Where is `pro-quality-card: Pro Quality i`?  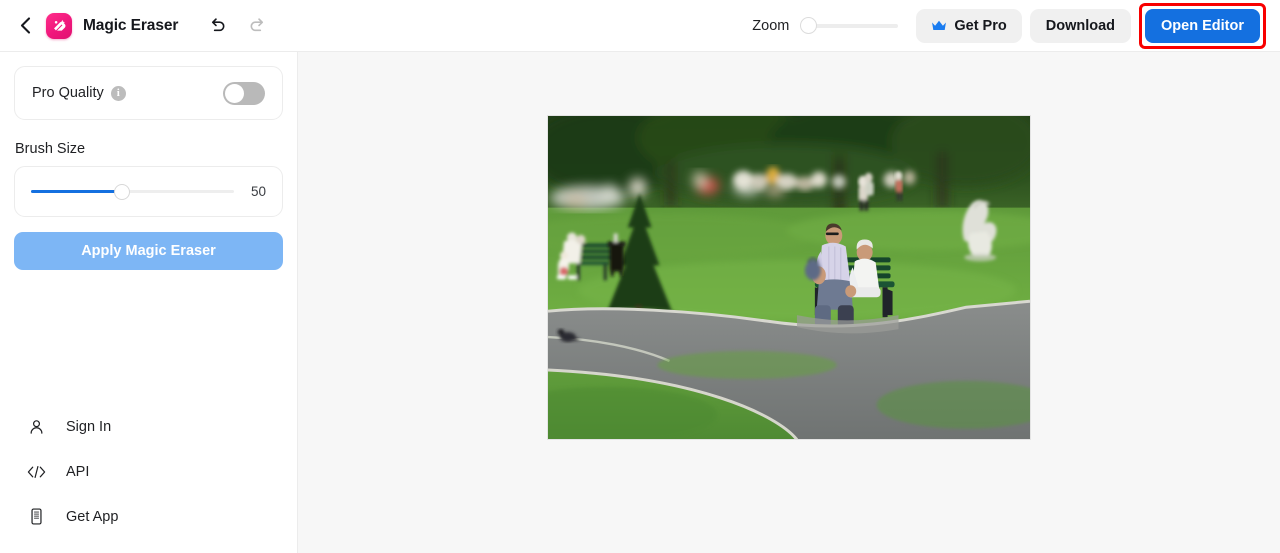
pro-quality-card: Pro Quality i is located at coordinates (148, 93).